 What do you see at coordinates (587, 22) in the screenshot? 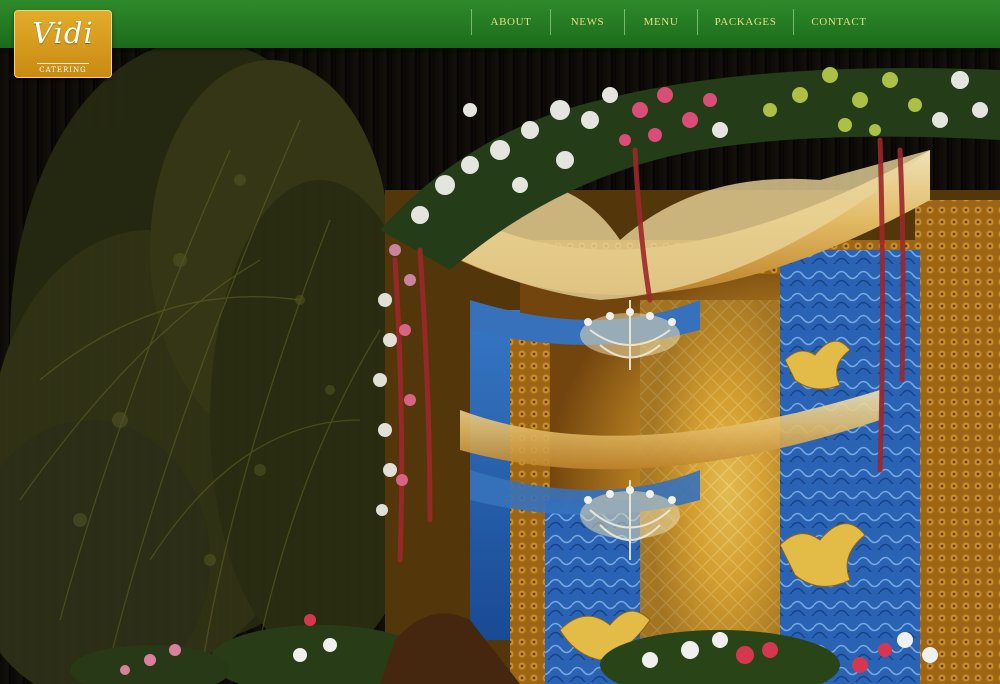
I see `nav-link-news: NEWS` at bounding box center [587, 22].